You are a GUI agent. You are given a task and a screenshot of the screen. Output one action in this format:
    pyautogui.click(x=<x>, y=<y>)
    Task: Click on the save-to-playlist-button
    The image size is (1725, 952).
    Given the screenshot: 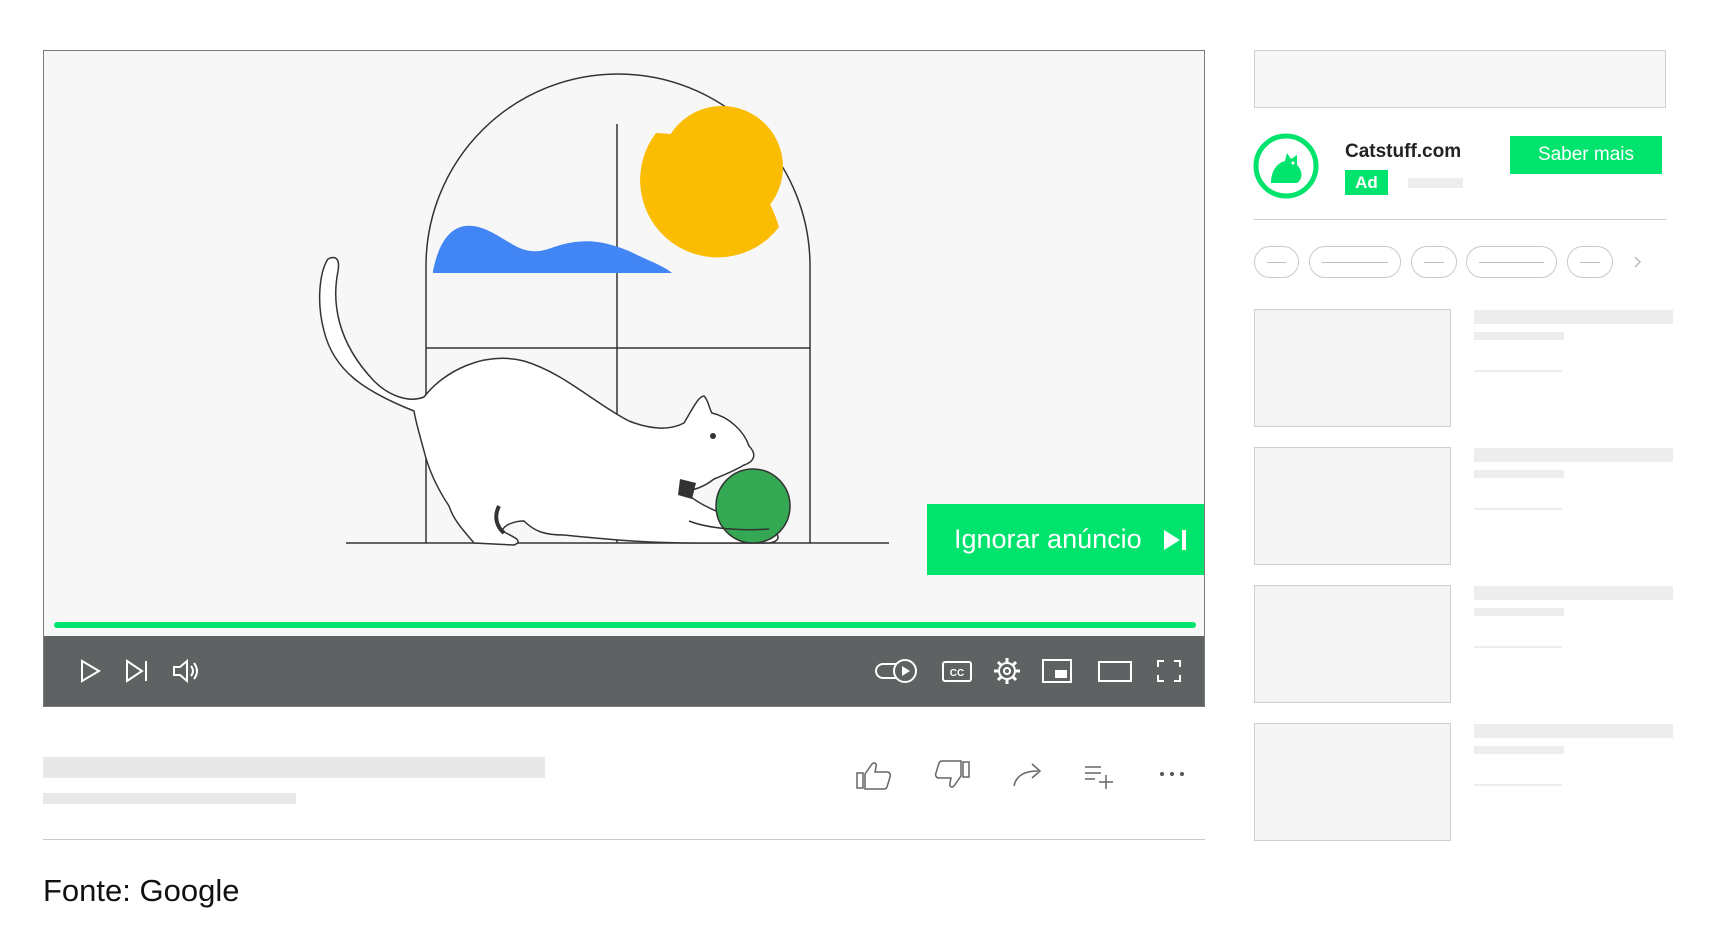 What is the action you would take?
    pyautogui.click(x=1101, y=775)
    